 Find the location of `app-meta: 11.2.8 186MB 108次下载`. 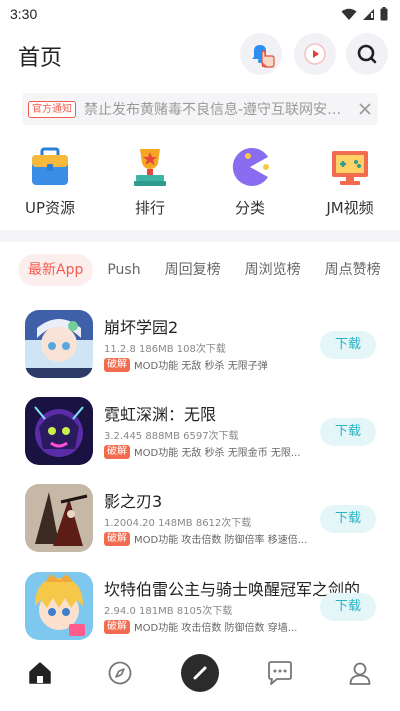

app-meta: 11.2.8 186MB 108次下载 is located at coordinates (165, 349).